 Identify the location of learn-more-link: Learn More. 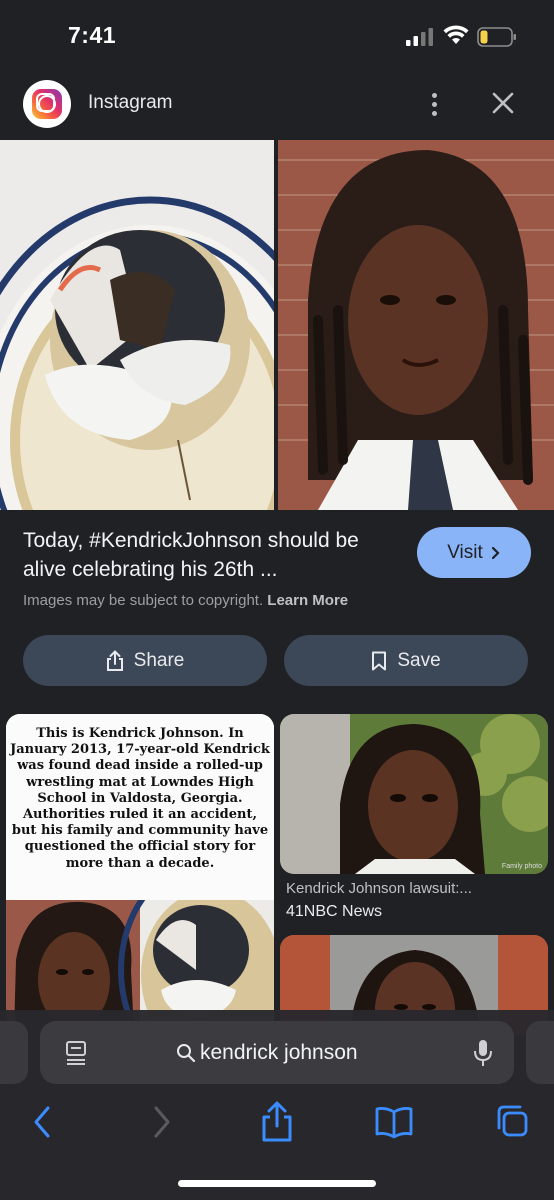
(307, 600).